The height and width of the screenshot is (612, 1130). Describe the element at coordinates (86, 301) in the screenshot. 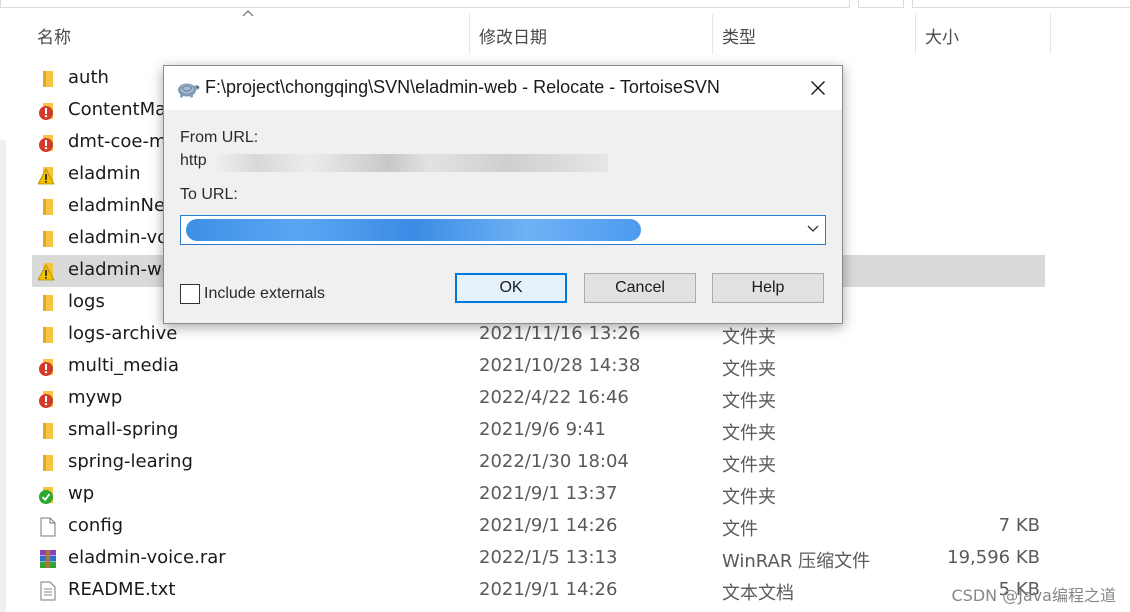

I see `file-name: logs` at that location.